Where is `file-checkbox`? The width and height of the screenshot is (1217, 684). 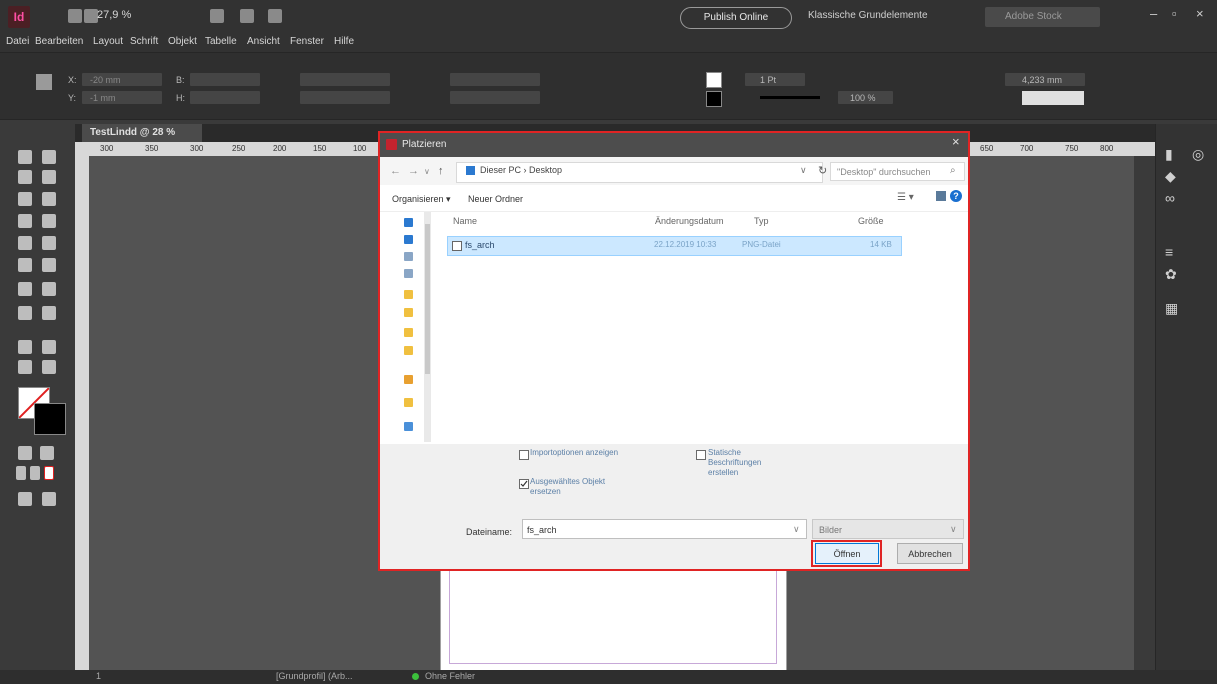
file-checkbox is located at coordinates (457, 246).